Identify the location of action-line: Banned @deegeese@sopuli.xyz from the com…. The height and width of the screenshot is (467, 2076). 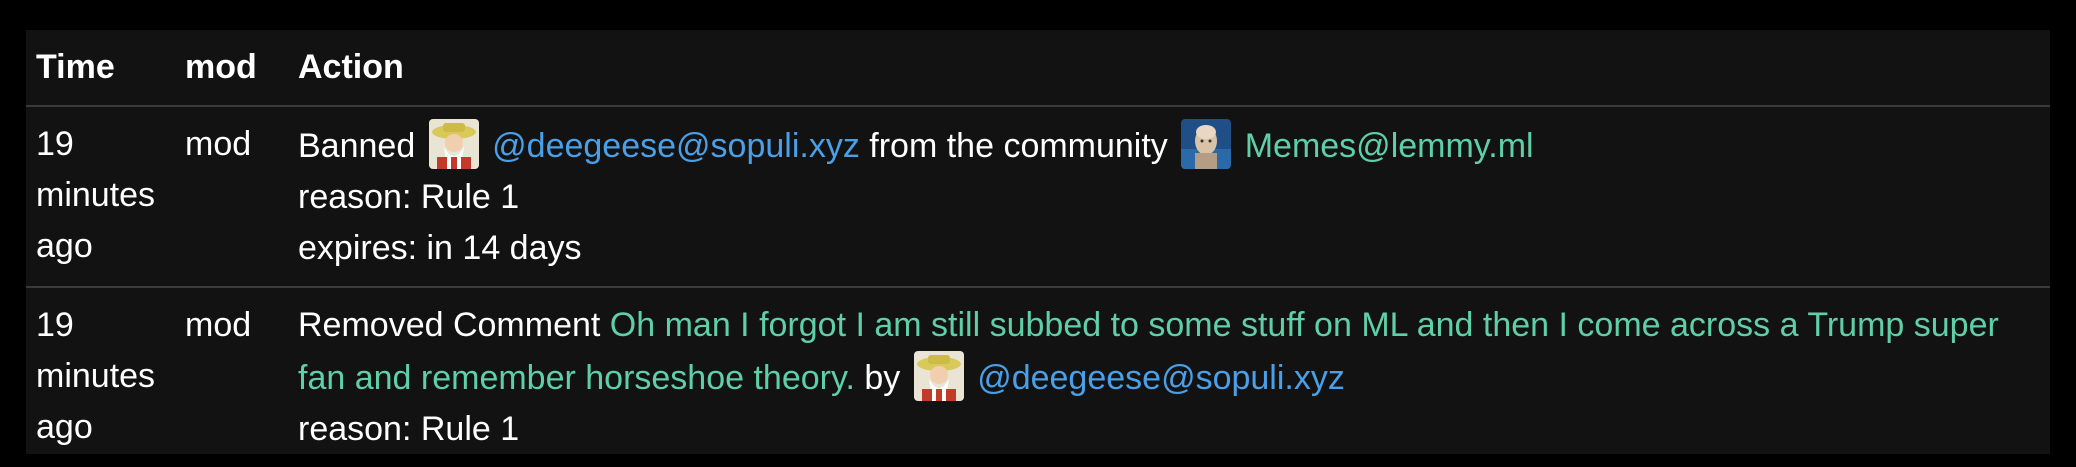
(1169, 145).